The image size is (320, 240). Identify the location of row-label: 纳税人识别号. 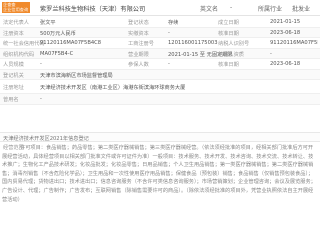
(234, 44).